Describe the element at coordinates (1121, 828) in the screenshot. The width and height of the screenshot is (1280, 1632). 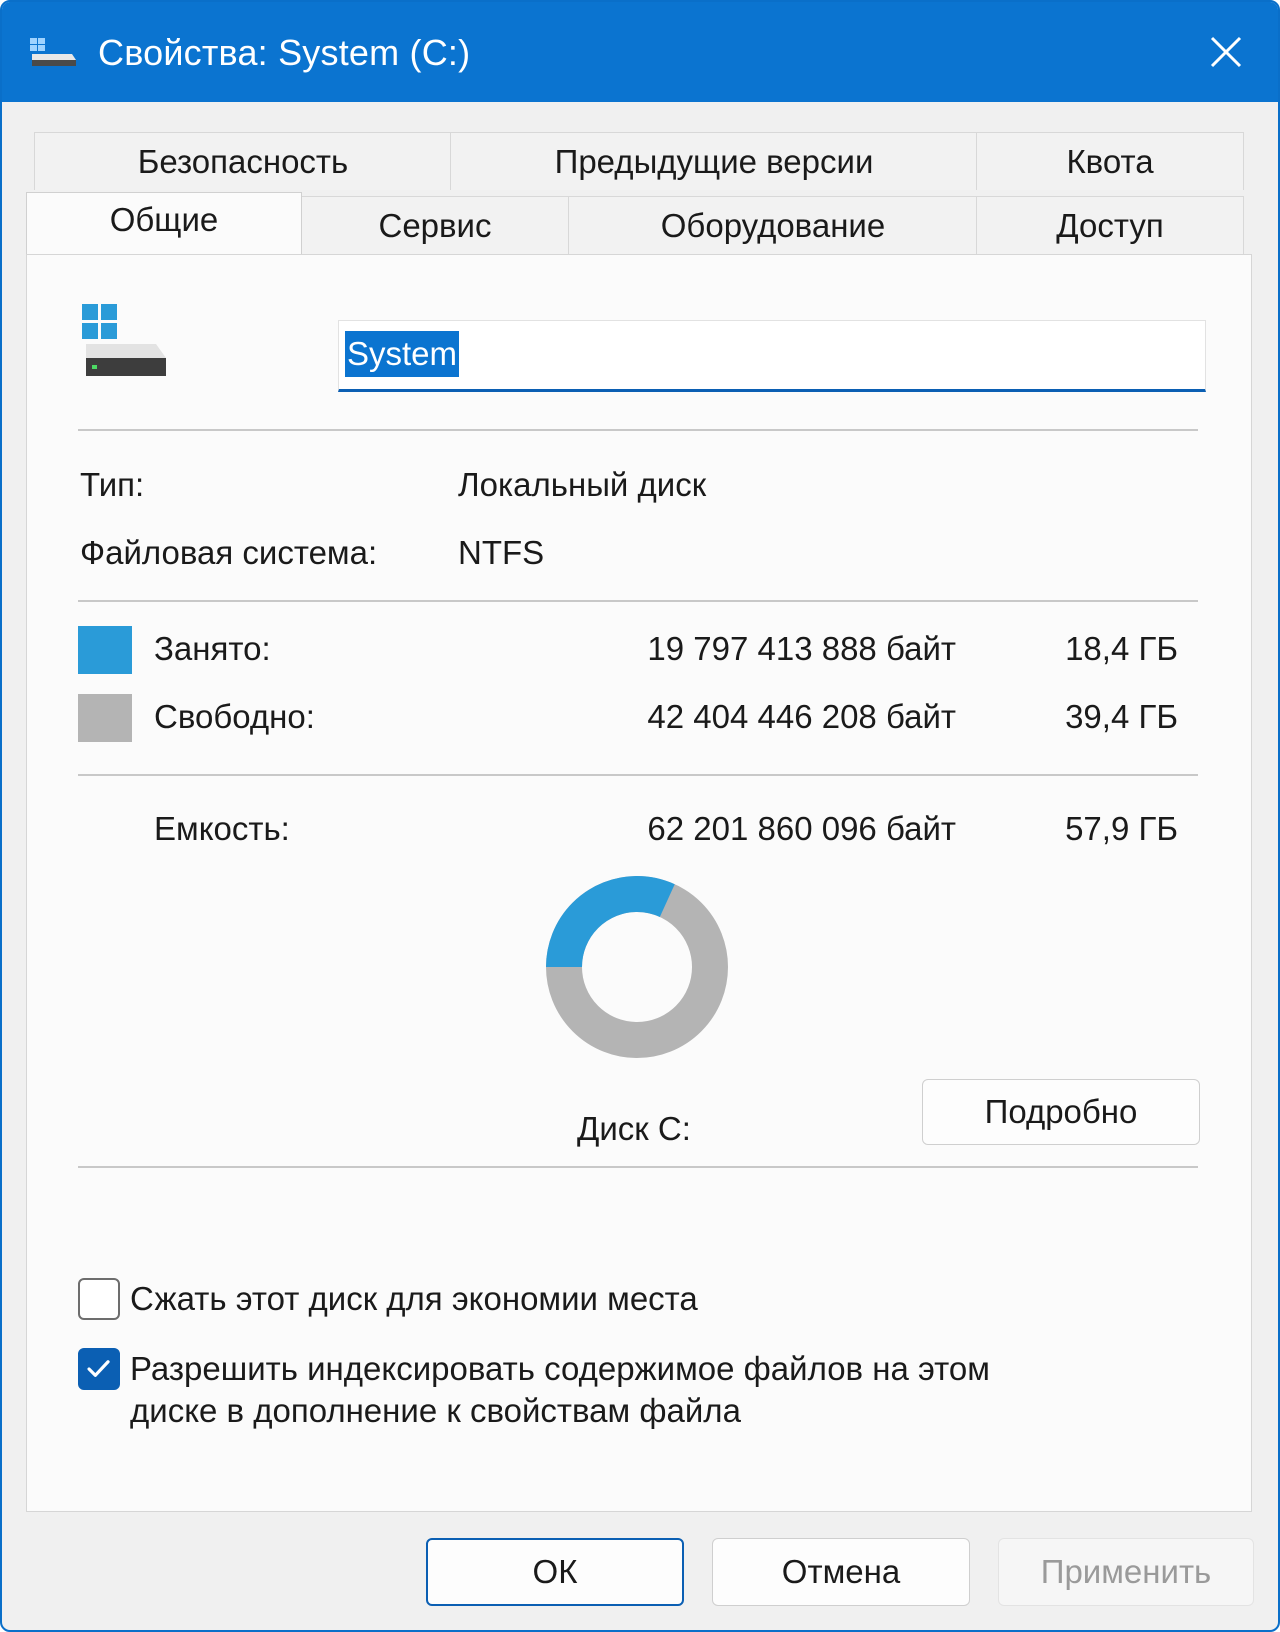
I see `capacity-gb: 57,9 ГБ` at that location.